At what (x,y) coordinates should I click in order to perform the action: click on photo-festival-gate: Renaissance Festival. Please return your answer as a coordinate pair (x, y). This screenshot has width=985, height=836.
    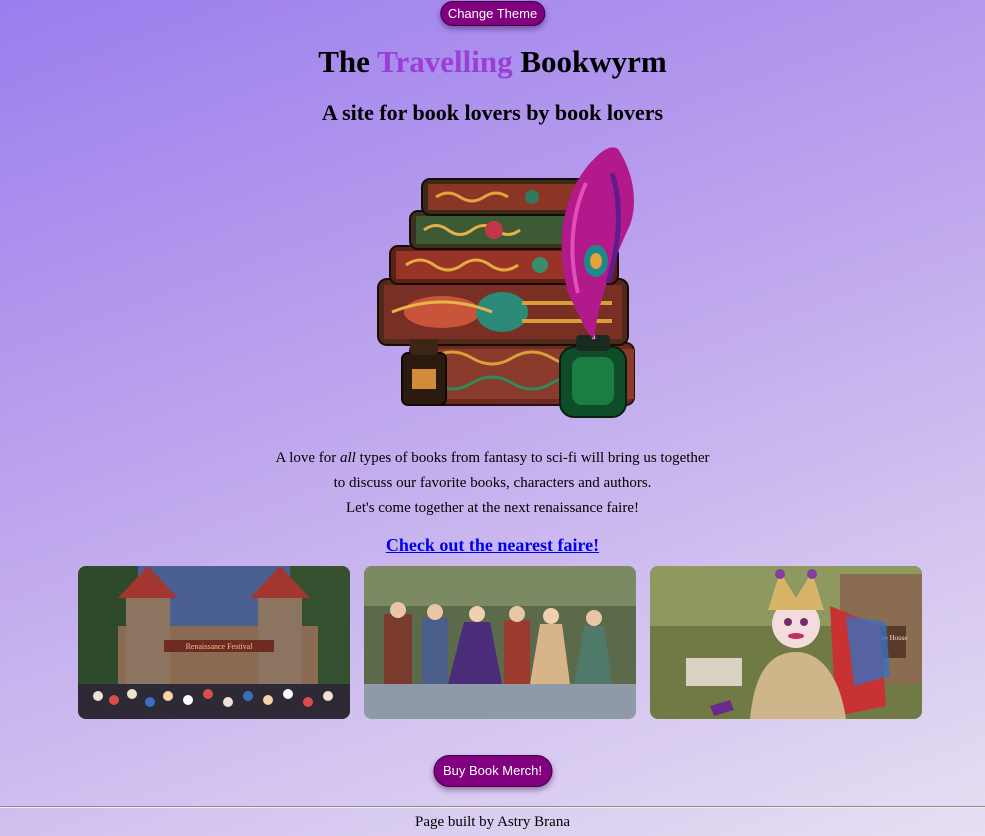
    Looking at the image, I should click on (214, 642).